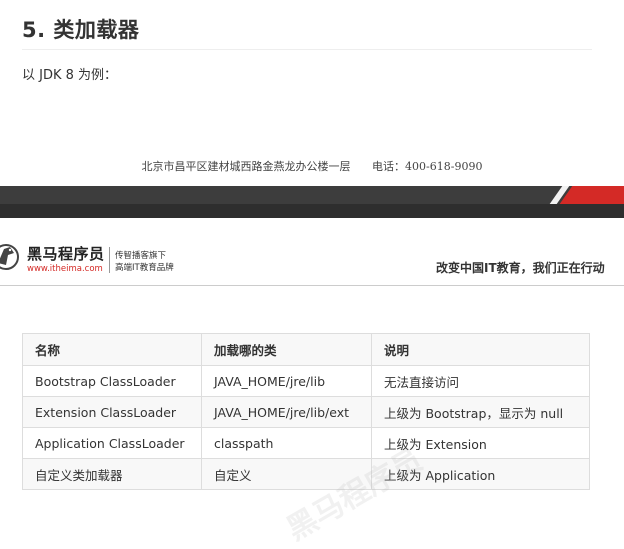 The image size is (624, 549). I want to click on brand-slogan: 改变中国IT教育，我们正在行动, so click(520, 268).